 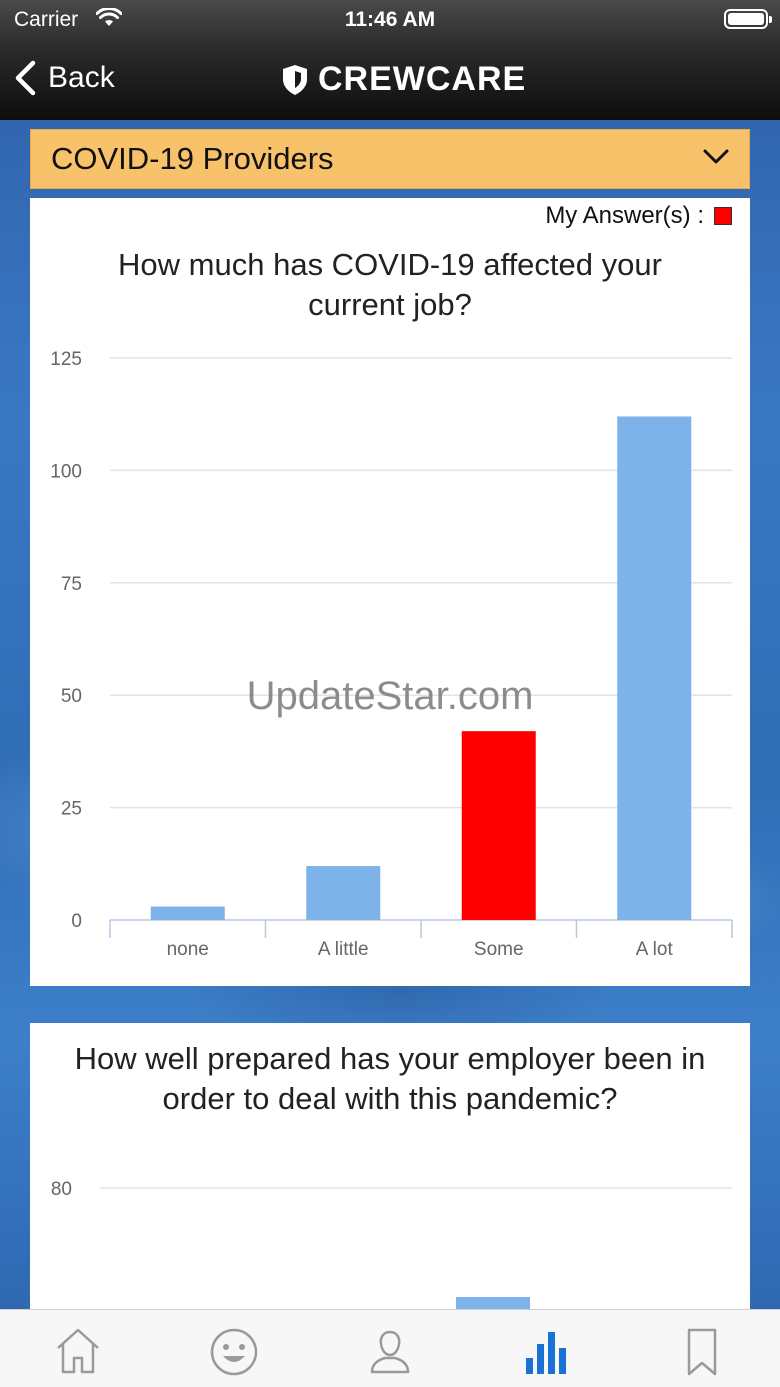 I want to click on y-tick-label: 25, so click(x=71, y=809).